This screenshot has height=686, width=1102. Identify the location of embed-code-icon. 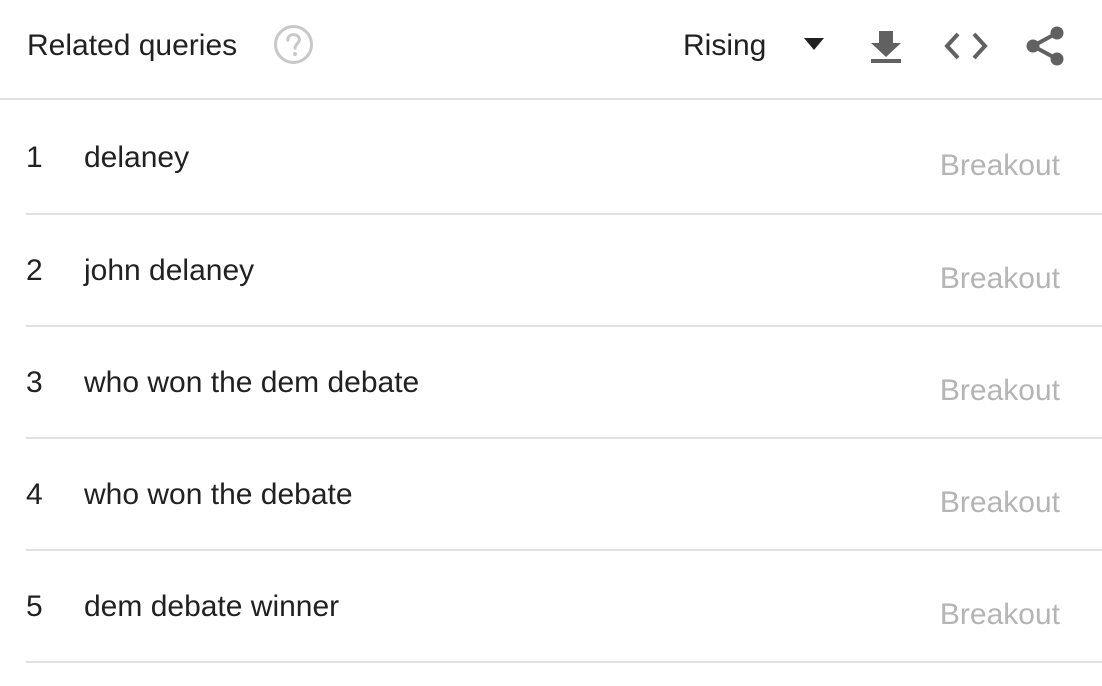
(966, 46).